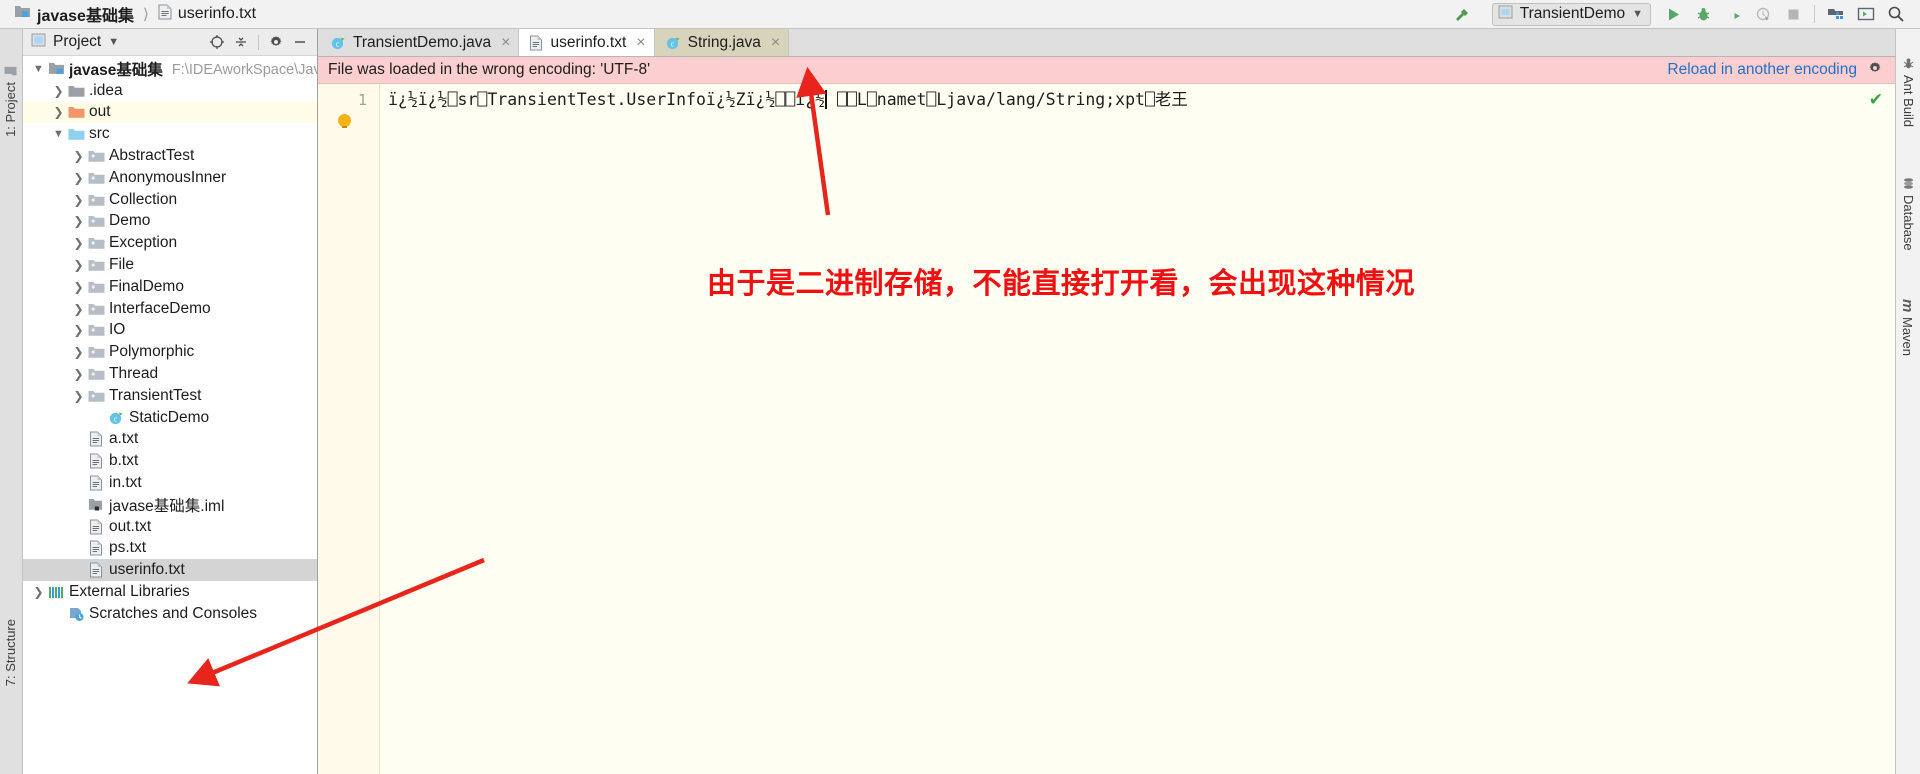  I want to click on bug-icon, so click(1703, 14).